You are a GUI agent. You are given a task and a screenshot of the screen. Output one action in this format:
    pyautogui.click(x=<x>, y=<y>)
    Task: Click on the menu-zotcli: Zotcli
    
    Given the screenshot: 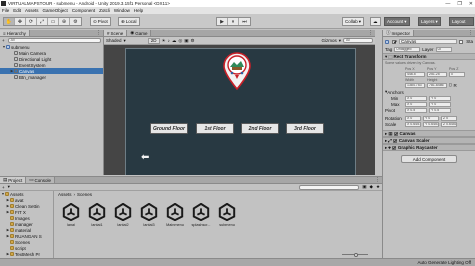 What is the action you would take?
    pyautogui.click(x=104, y=10)
    